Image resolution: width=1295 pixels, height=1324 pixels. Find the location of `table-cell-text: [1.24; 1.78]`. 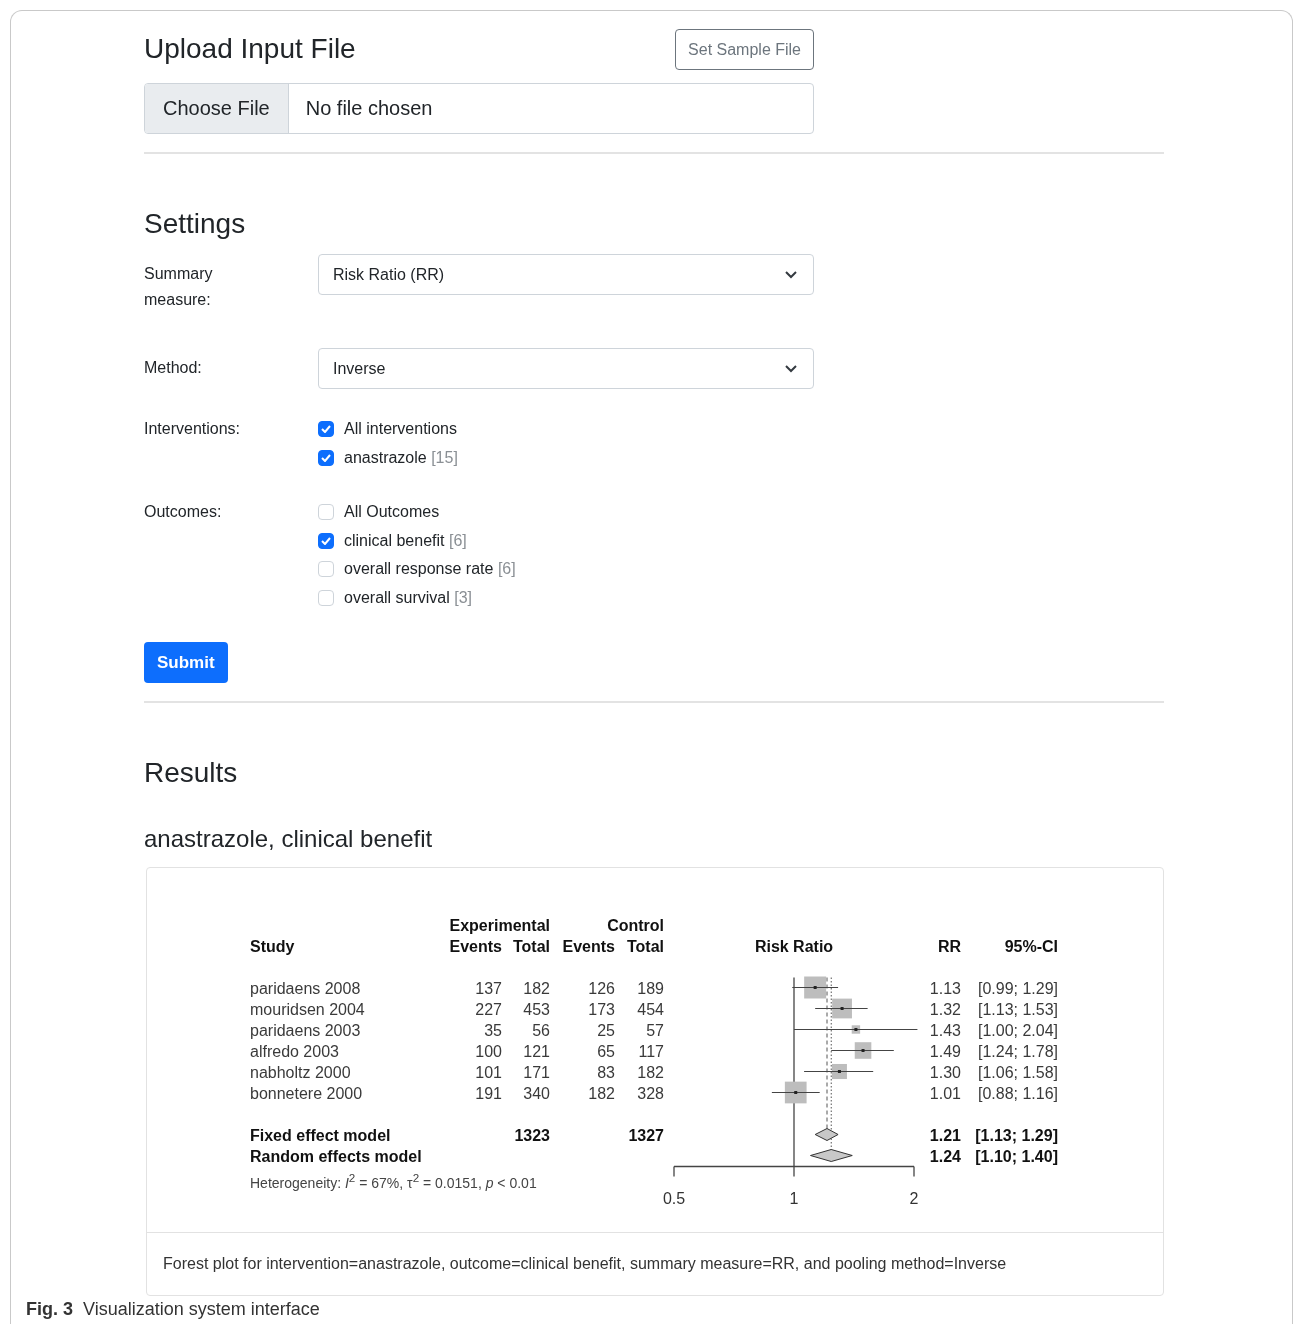

table-cell-text: [1.24; 1.78] is located at coordinates (1017, 1052).